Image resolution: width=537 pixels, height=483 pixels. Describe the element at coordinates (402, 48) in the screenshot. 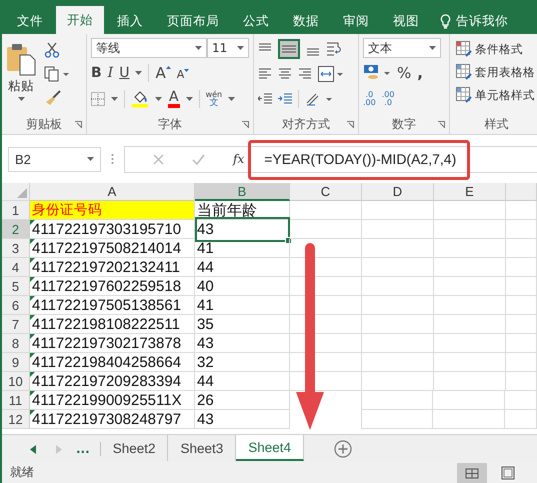

I see `number-format-dropdown: 文本` at that location.